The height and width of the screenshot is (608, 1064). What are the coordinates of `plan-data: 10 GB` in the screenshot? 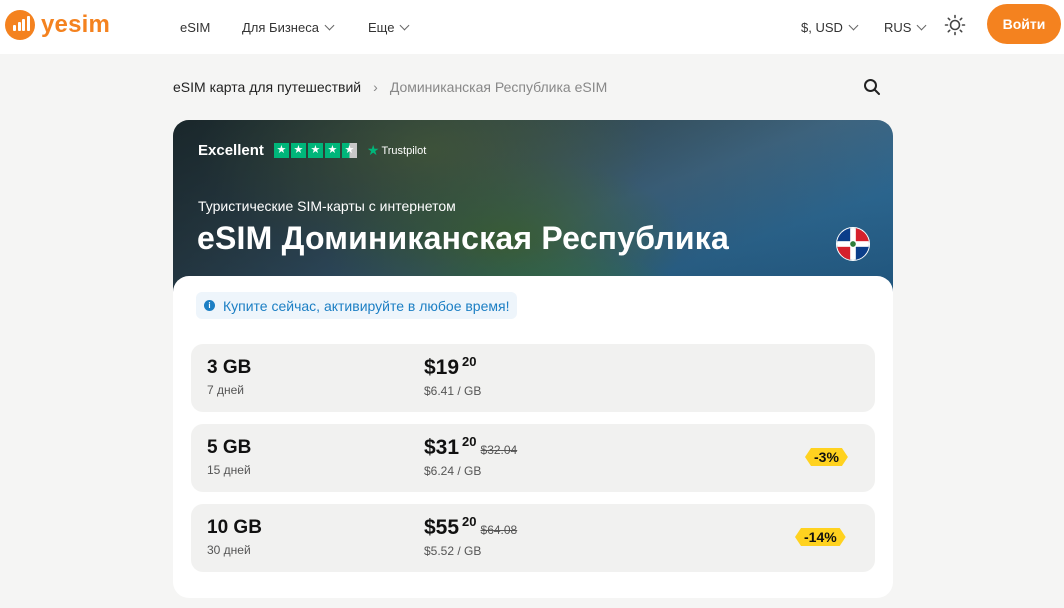 It's located at (234, 527).